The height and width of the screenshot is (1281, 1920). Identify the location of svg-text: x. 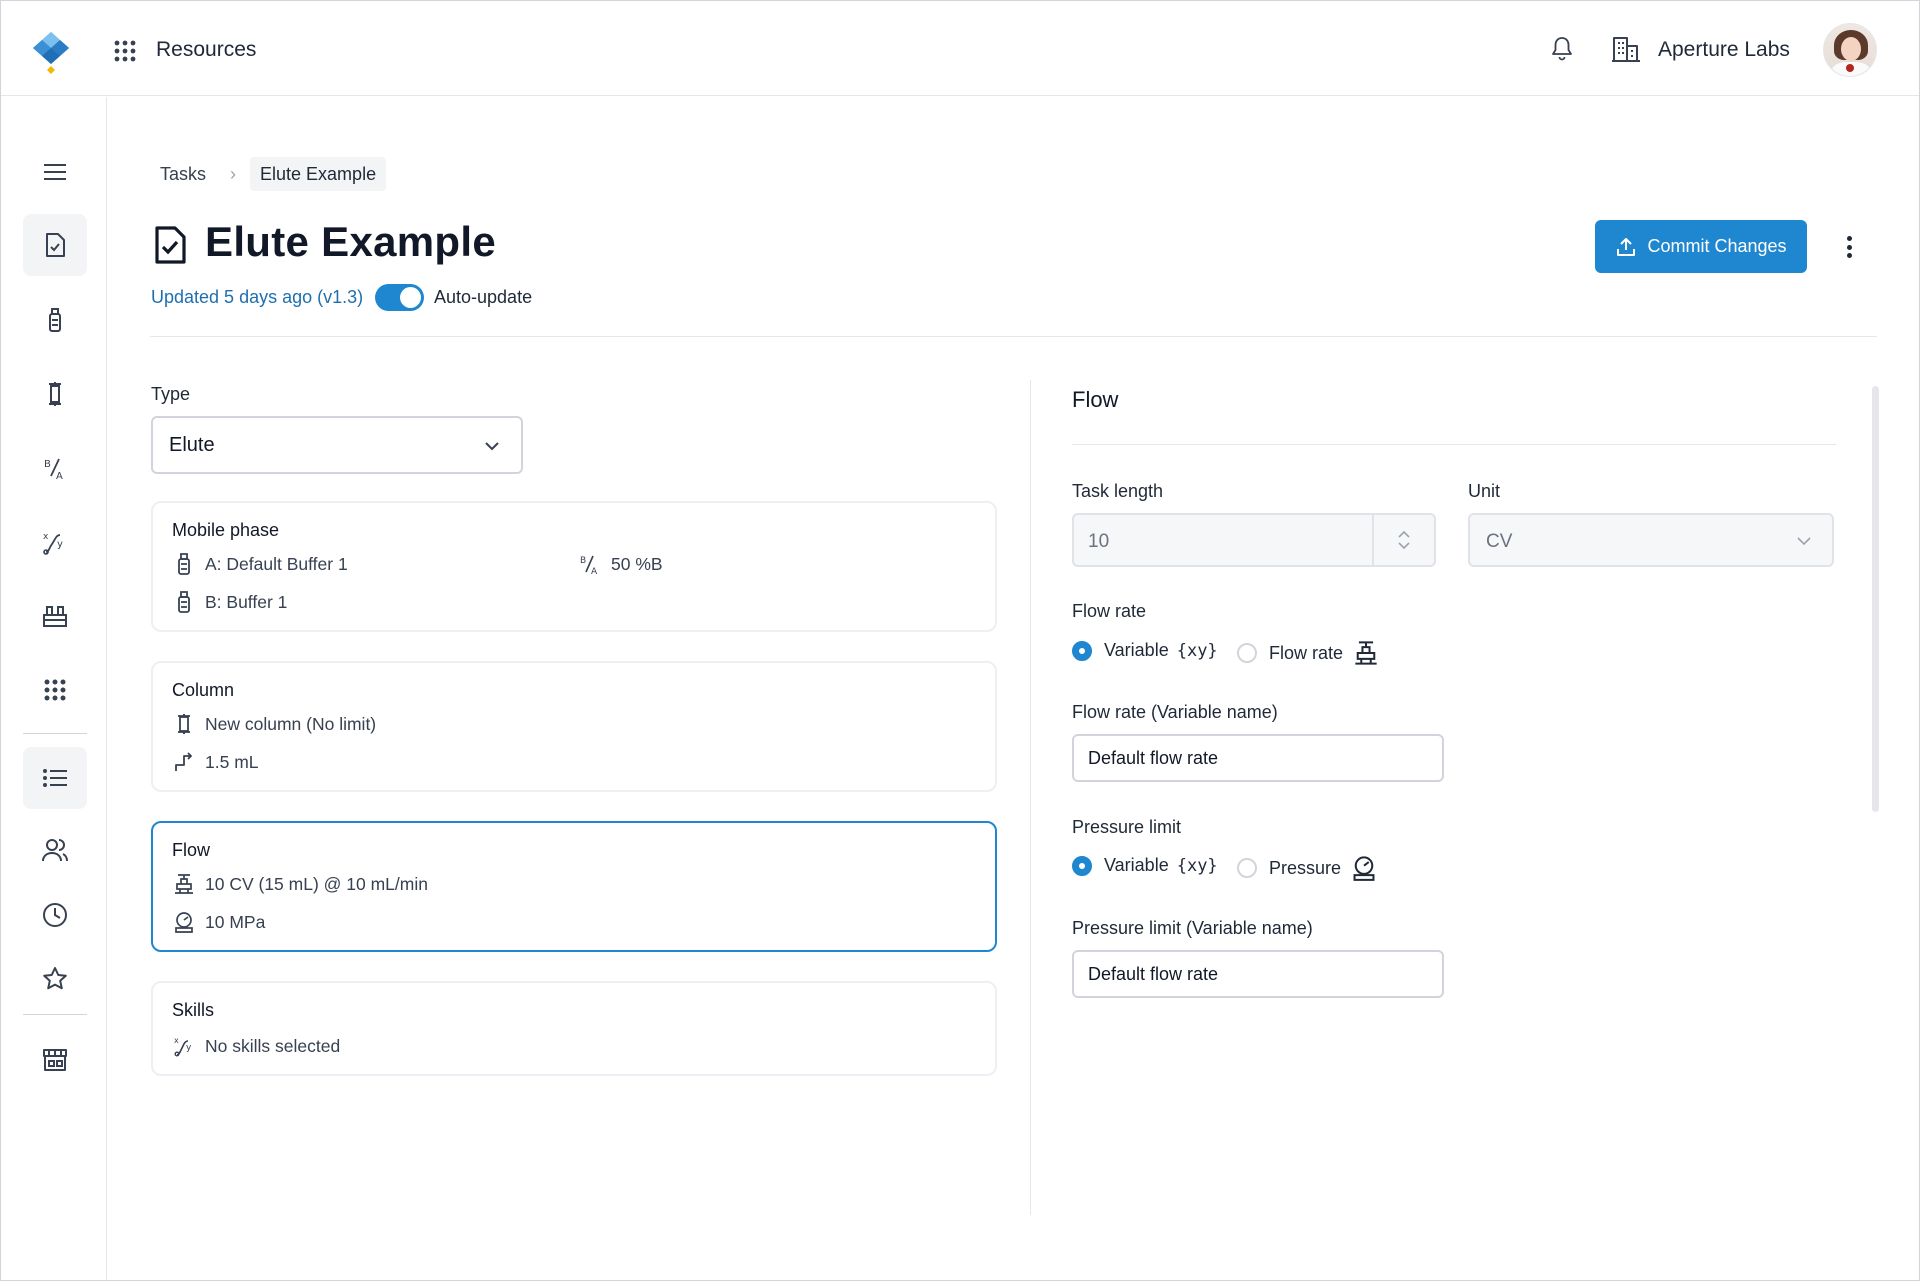
(46, 537).